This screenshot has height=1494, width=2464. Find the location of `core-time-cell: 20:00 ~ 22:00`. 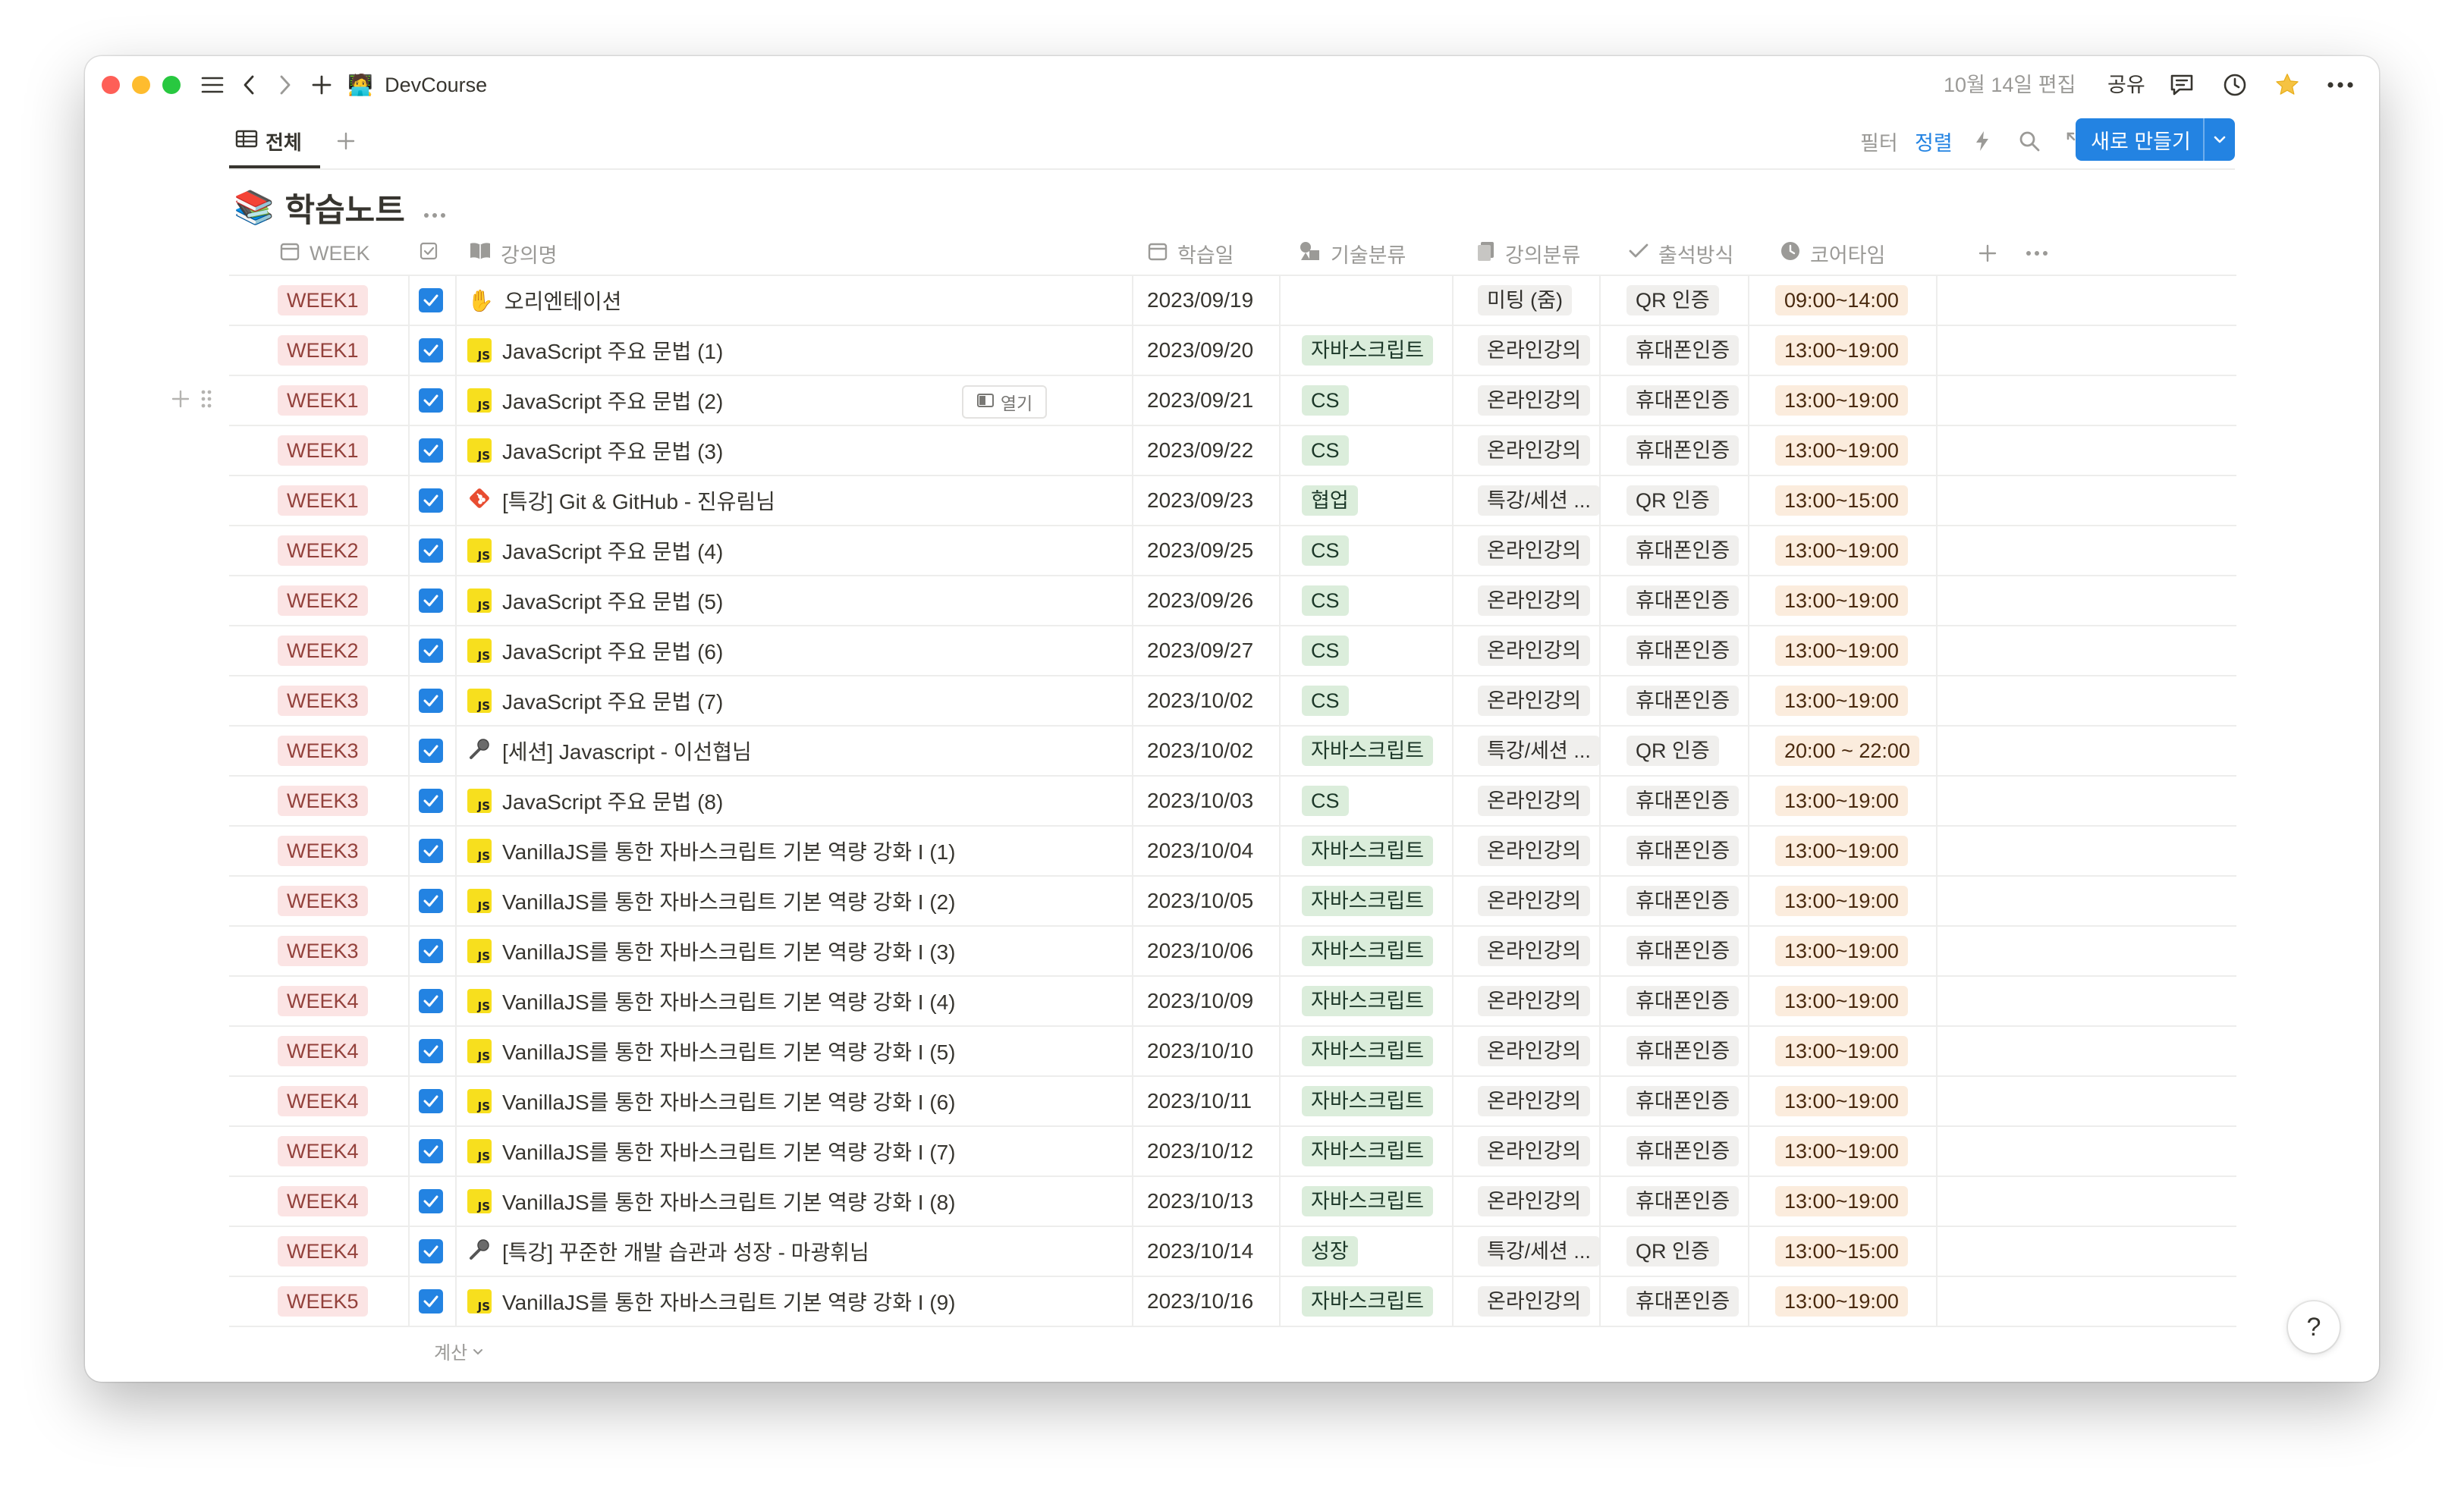

core-time-cell: 20:00 ~ 22:00 is located at coordinates (1847, 751).